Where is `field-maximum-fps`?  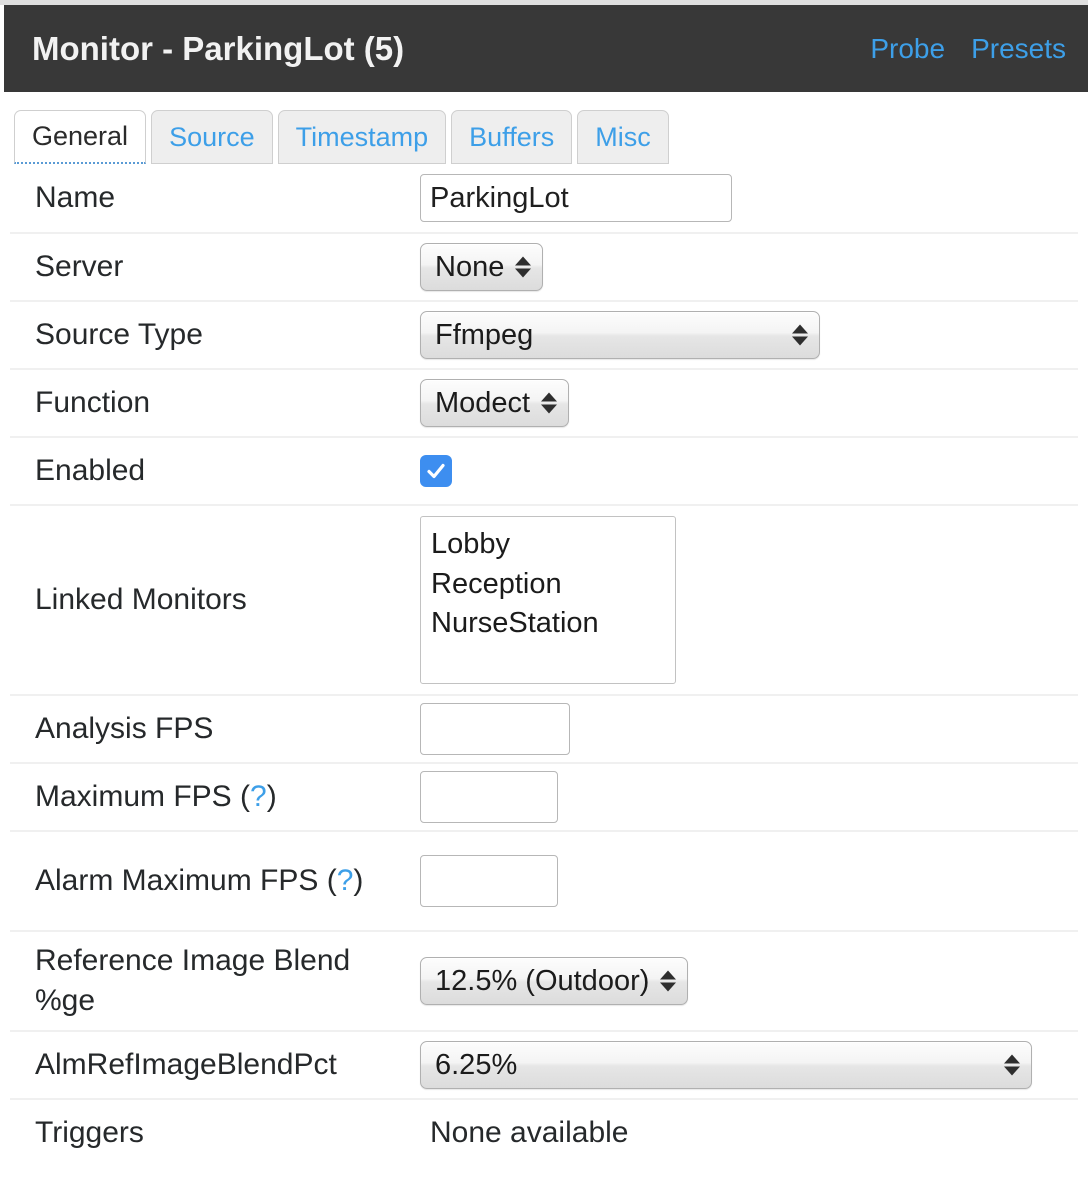
field-maximum-fps is located at coordinates (749, 797).